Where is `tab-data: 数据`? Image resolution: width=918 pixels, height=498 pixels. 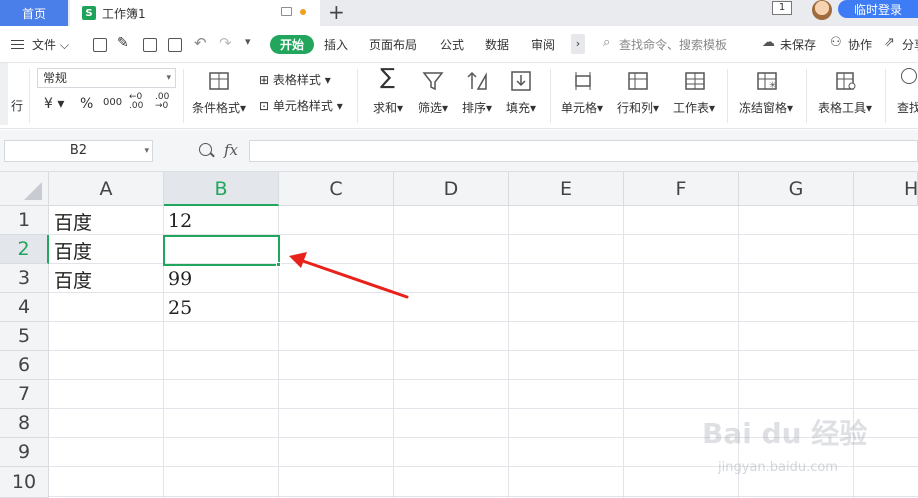 tab-data: 数据 is located at coordinates (497, 44).